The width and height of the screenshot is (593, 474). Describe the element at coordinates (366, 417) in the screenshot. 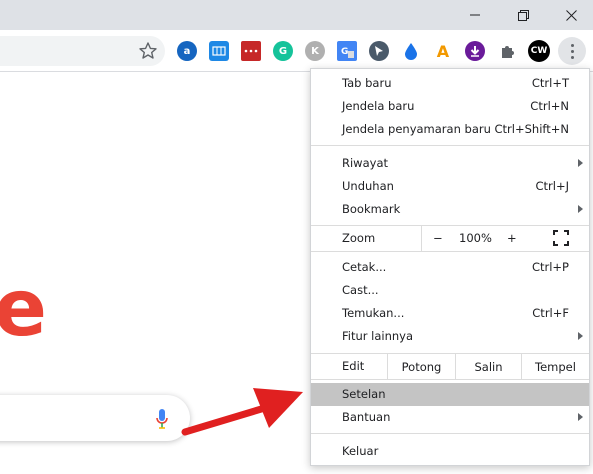

I see `menu-item-label: Bantuan` at that location.